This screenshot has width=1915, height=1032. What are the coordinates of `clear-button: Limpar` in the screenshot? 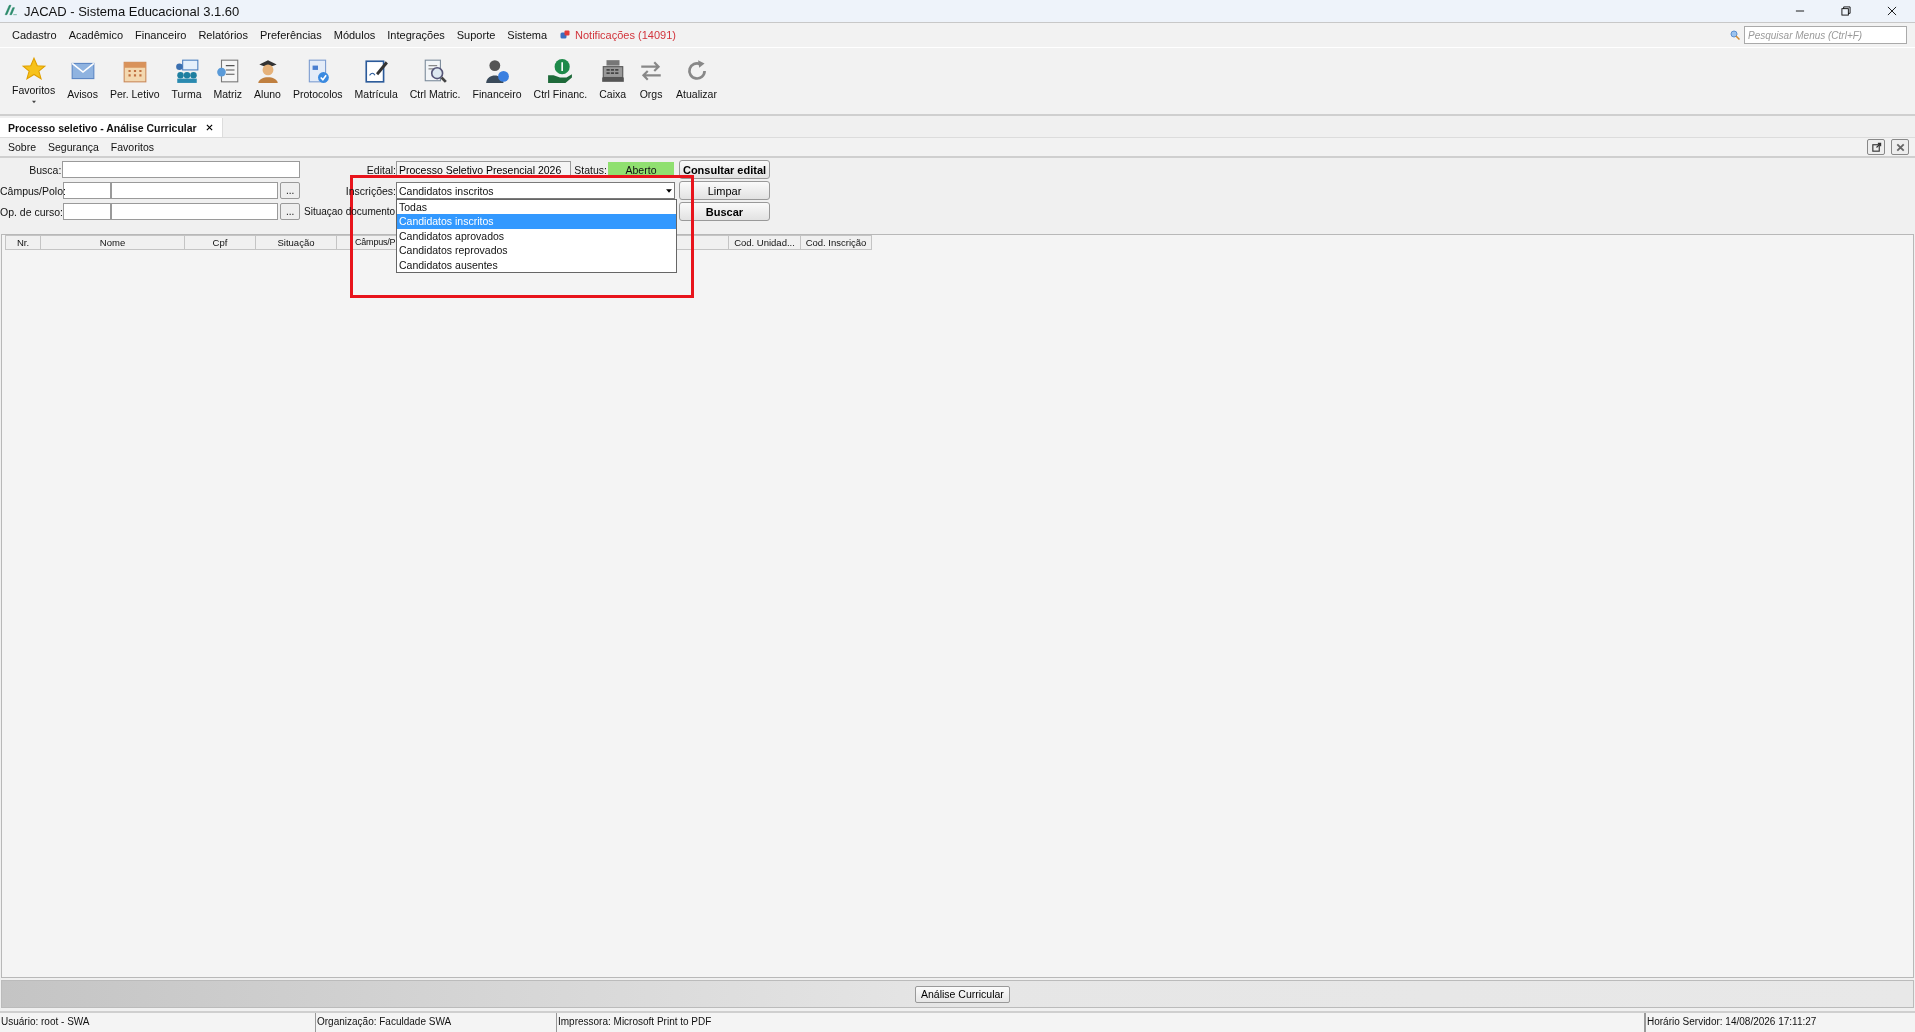 It's located at (724, 190).